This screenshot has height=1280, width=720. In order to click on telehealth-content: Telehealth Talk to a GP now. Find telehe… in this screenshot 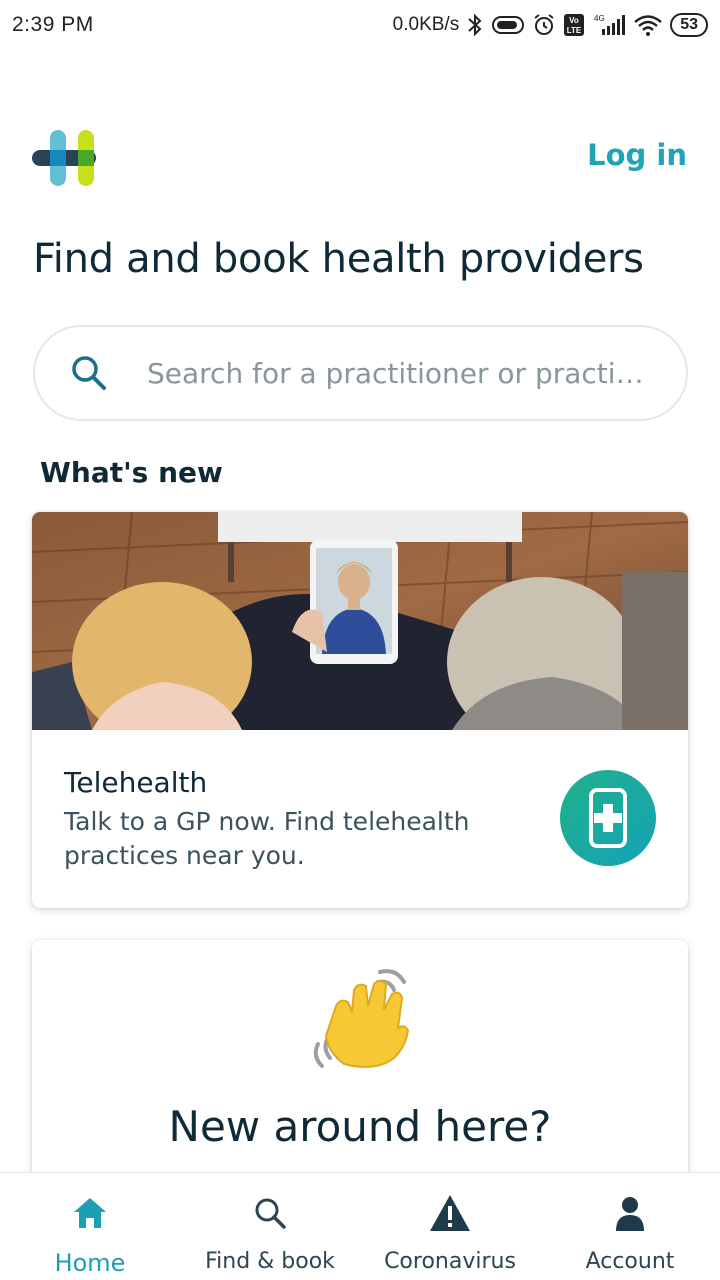, I will do `click(360, 801)`.